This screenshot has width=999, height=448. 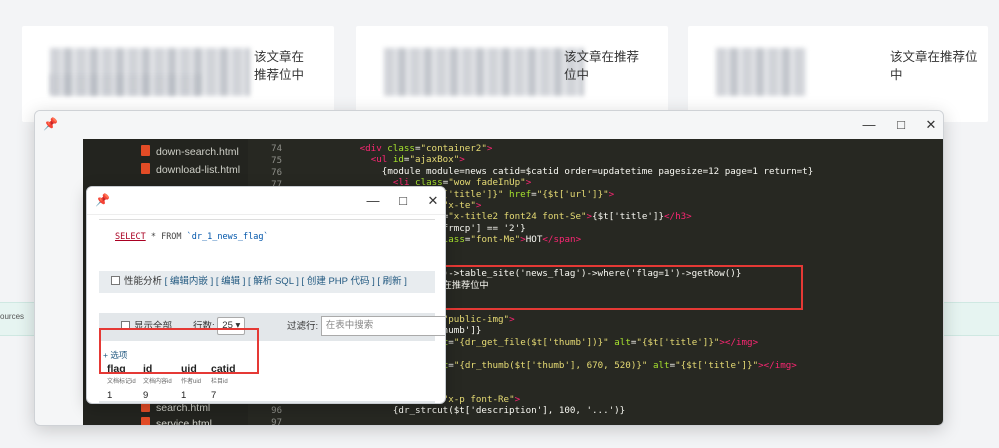 I want to click on line-number: 74, so click(x=276, y=149).